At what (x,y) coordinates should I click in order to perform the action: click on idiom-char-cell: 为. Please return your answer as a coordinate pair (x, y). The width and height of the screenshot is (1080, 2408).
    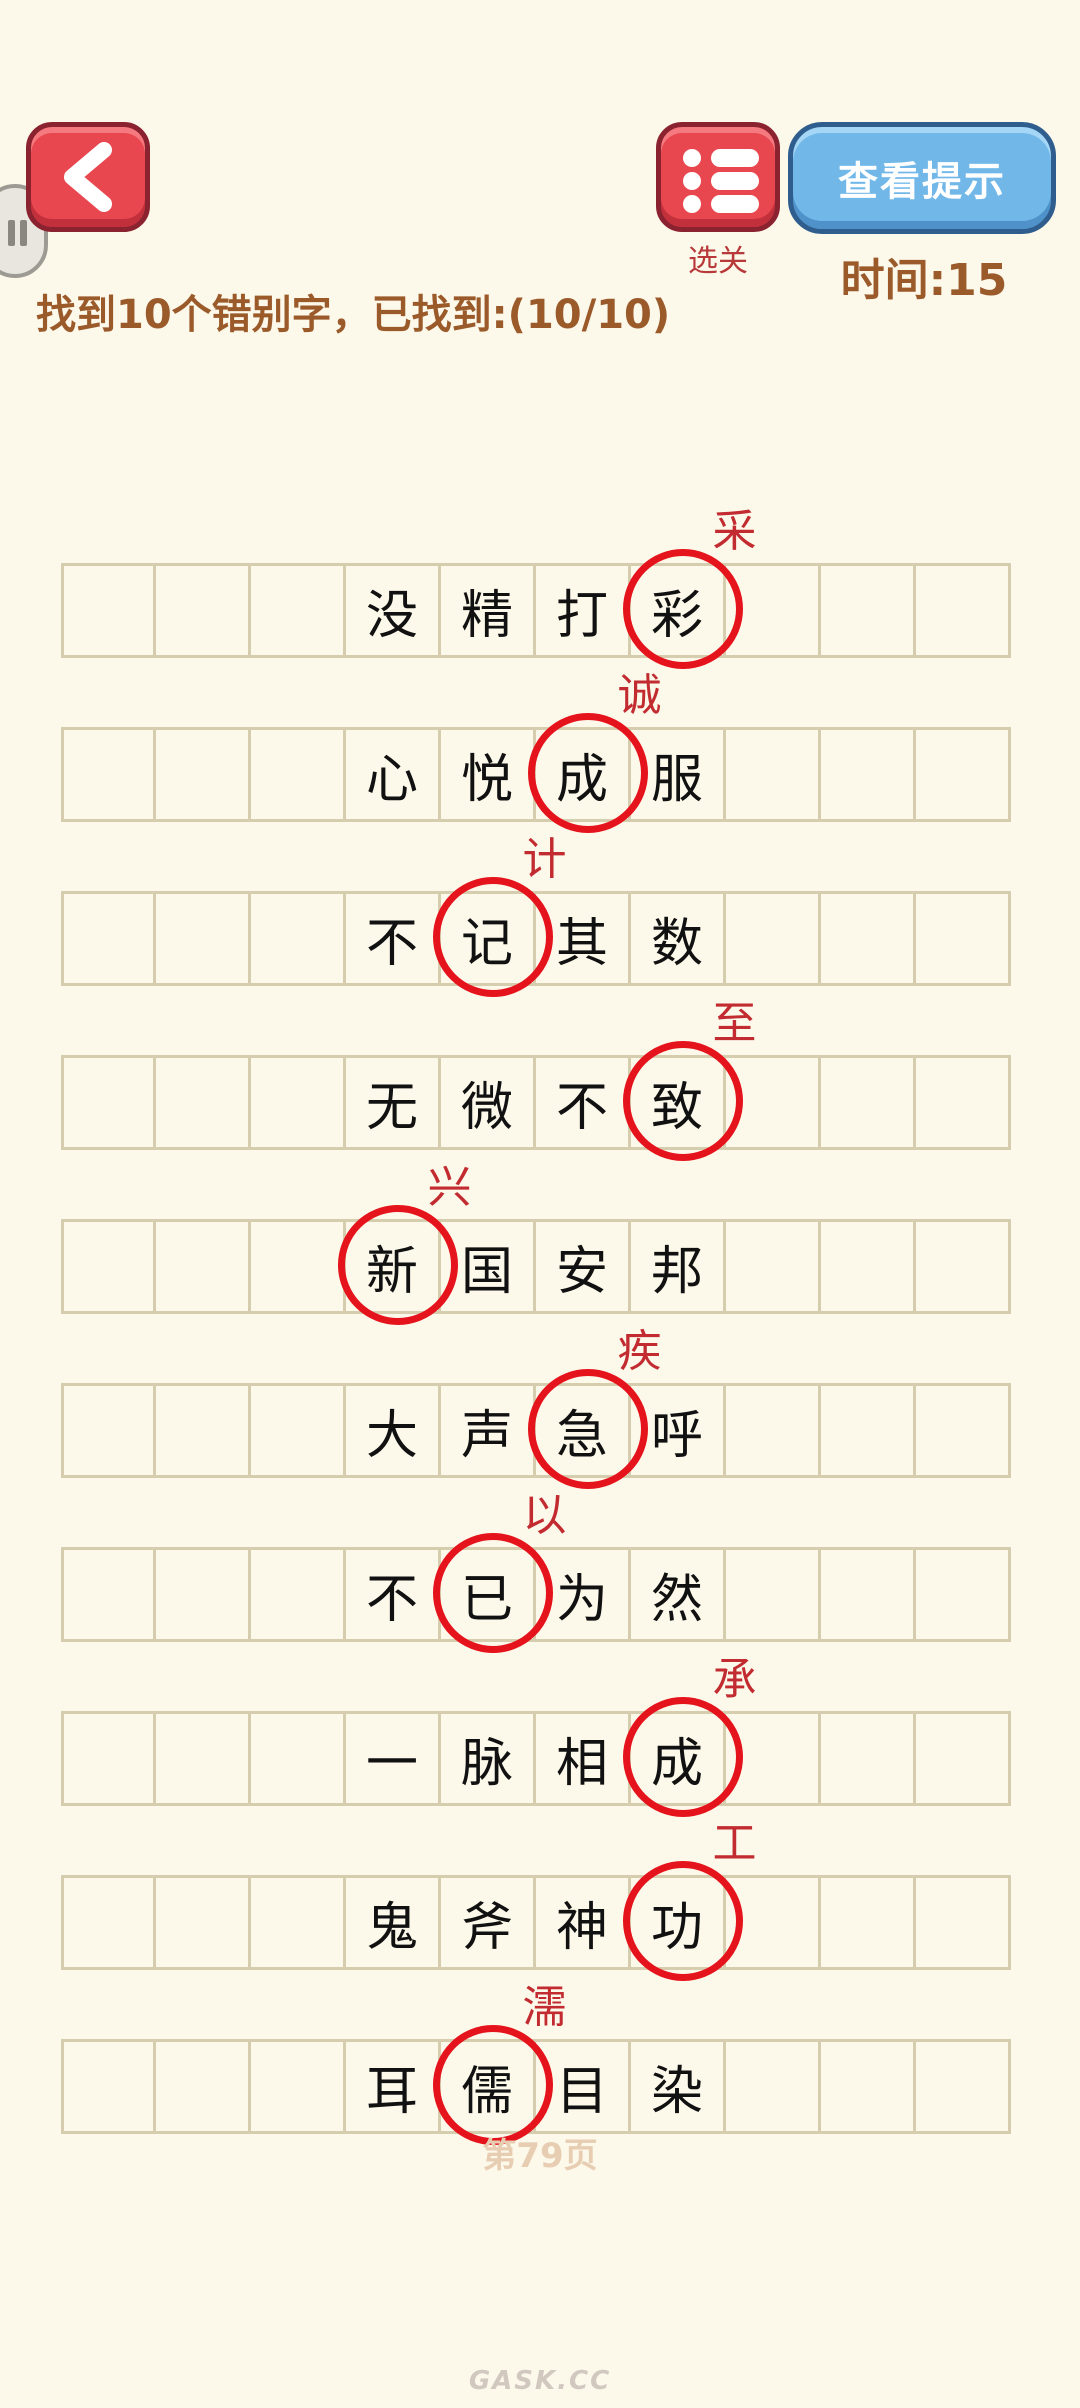
    Looking at the image, I should click on (583, 1594).